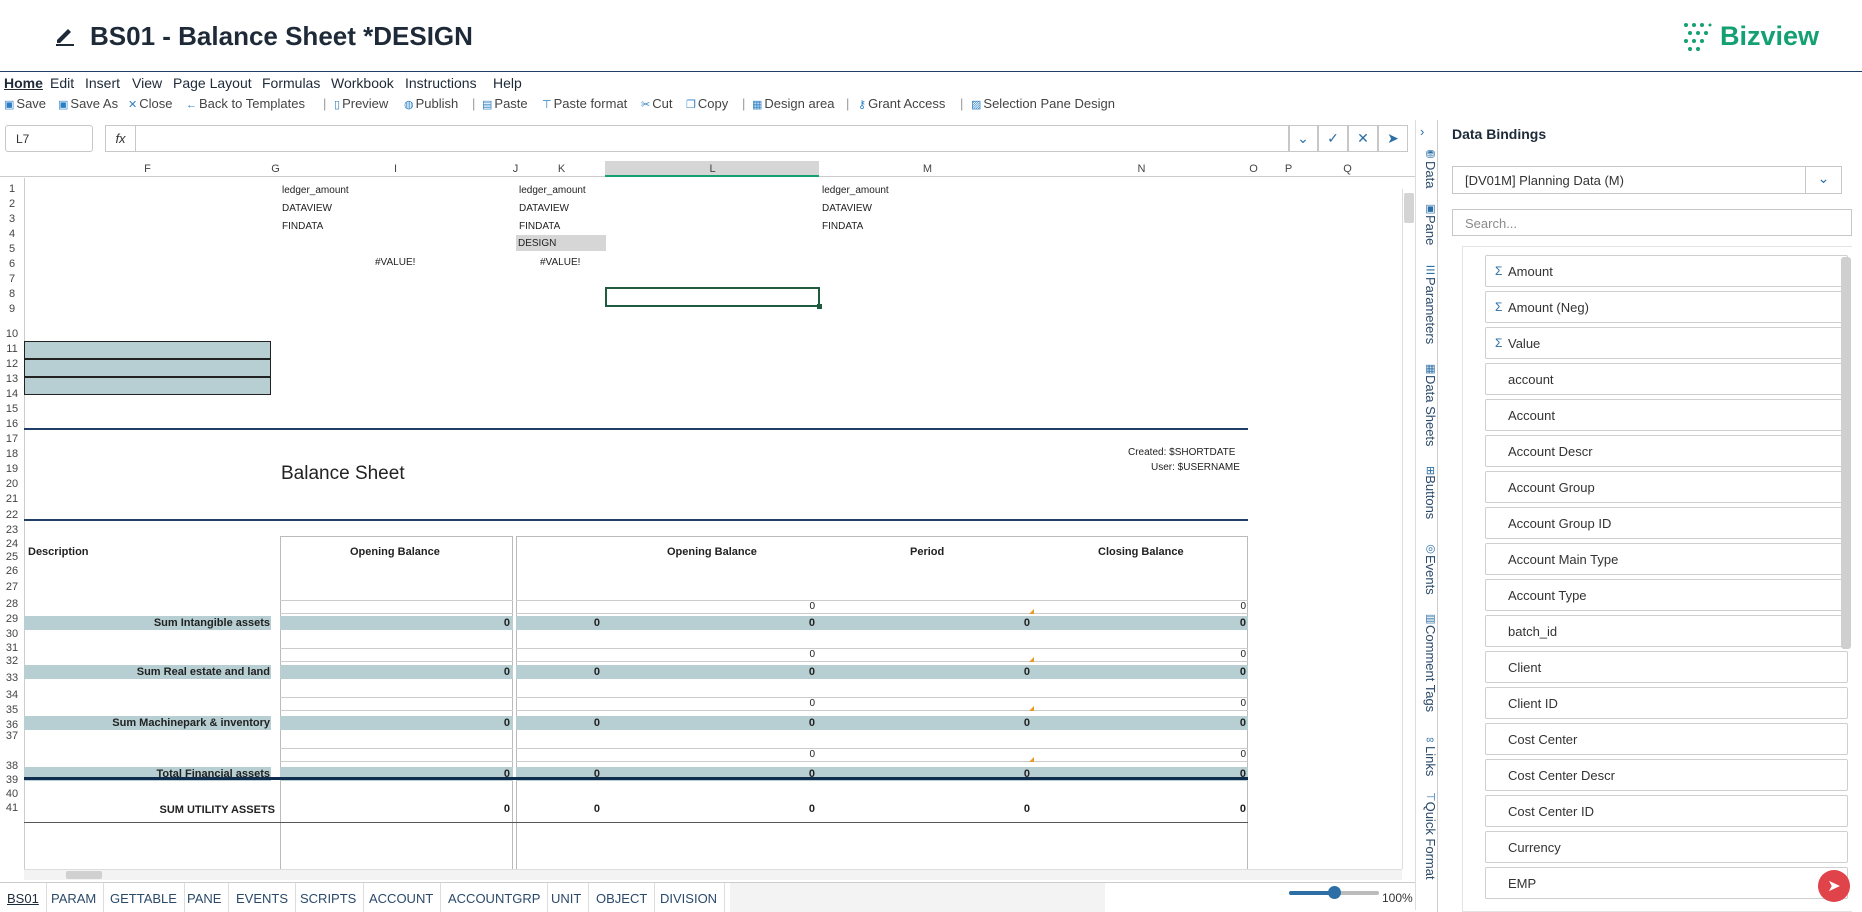  I want to click on col-o: O, so click(1253, 169).